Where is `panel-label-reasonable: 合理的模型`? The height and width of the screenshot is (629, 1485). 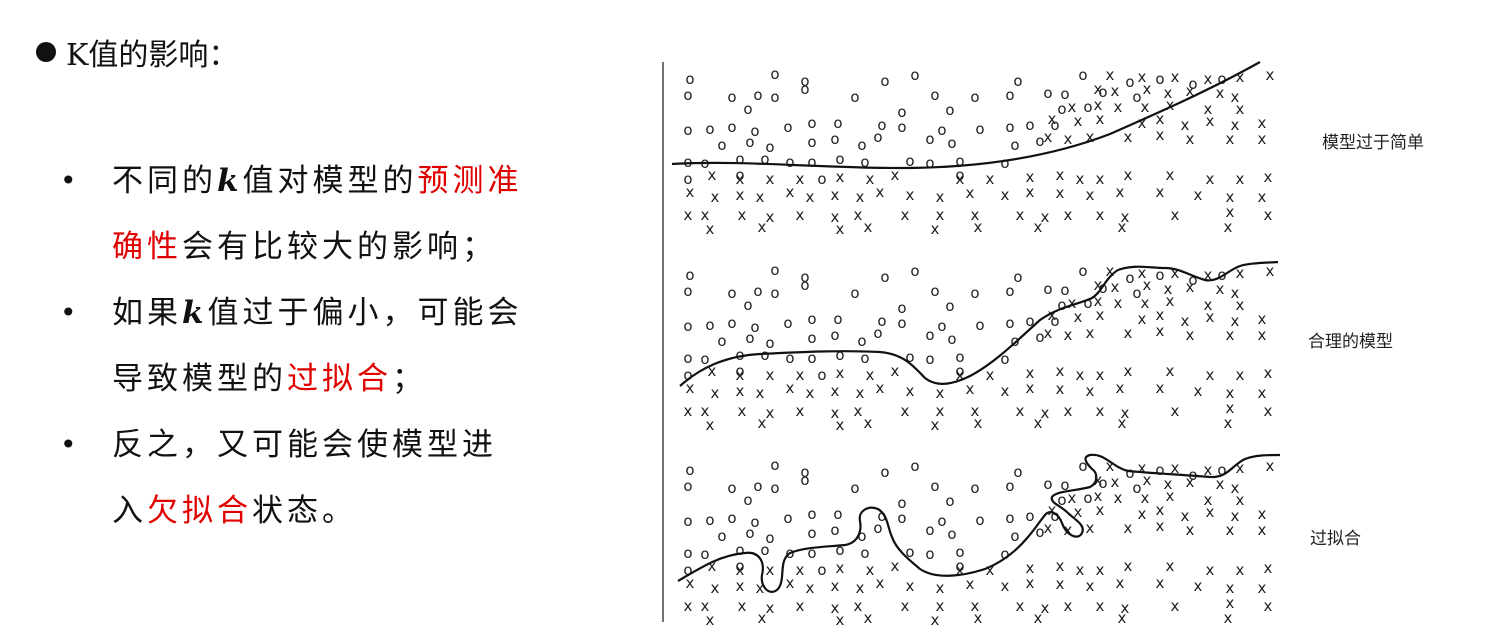
panel-label-reasonable: 合理的模型 is located at coordinates (1350, 342).